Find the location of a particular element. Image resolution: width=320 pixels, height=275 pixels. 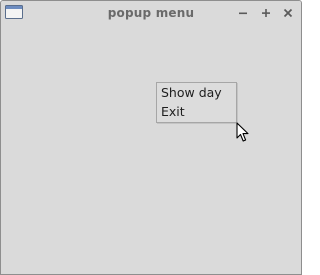

menu-item-exit: Exit is located at coordinates (196, 112).